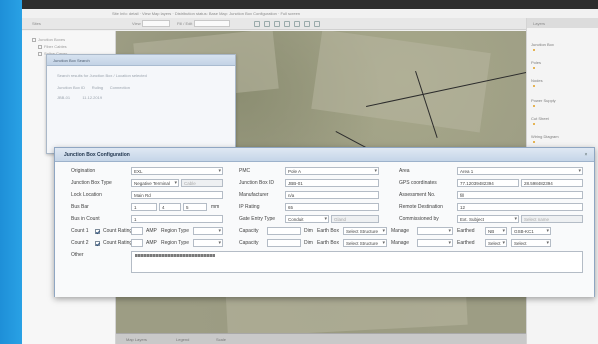 The width and height of the screenshot is (598, 344). Describe the element at coordinates (543, 100) in the screenshot. I see `layer-item: Power Supply` at that location.